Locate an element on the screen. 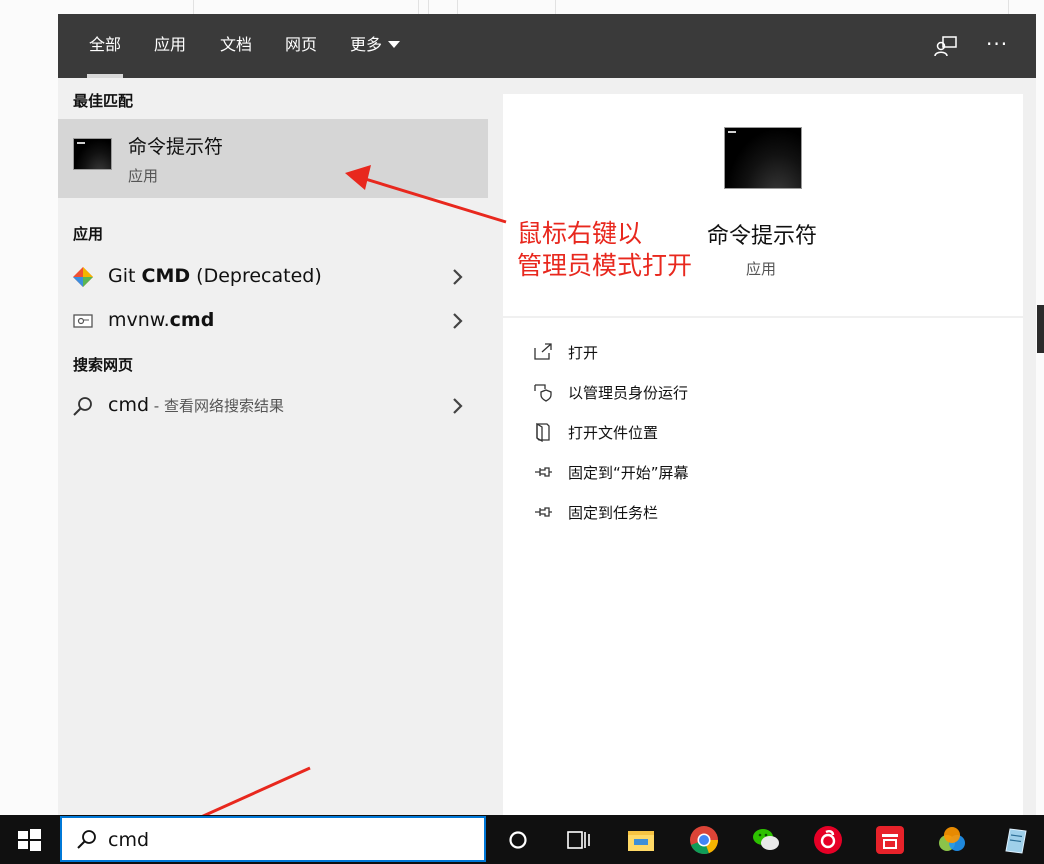 Image resolution: width=1044 pixels, height=864 pixels. tab-documents: 文档 is located at coordinates (236, 45).